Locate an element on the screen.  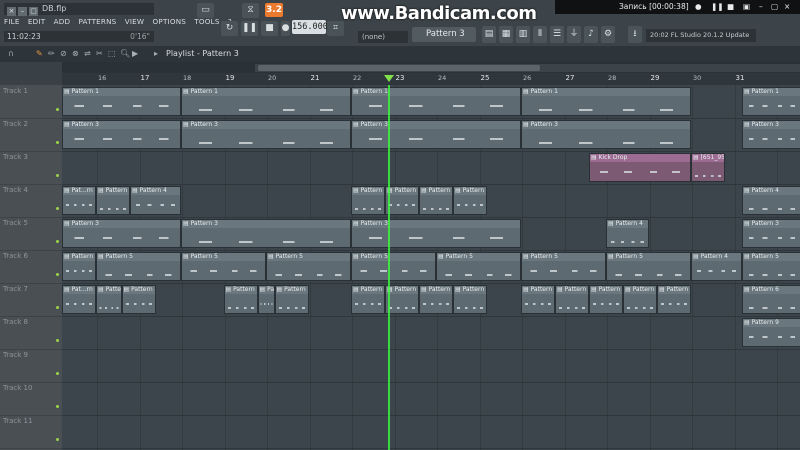
menu-edit: EDIT is located at coordinates (36, 21).